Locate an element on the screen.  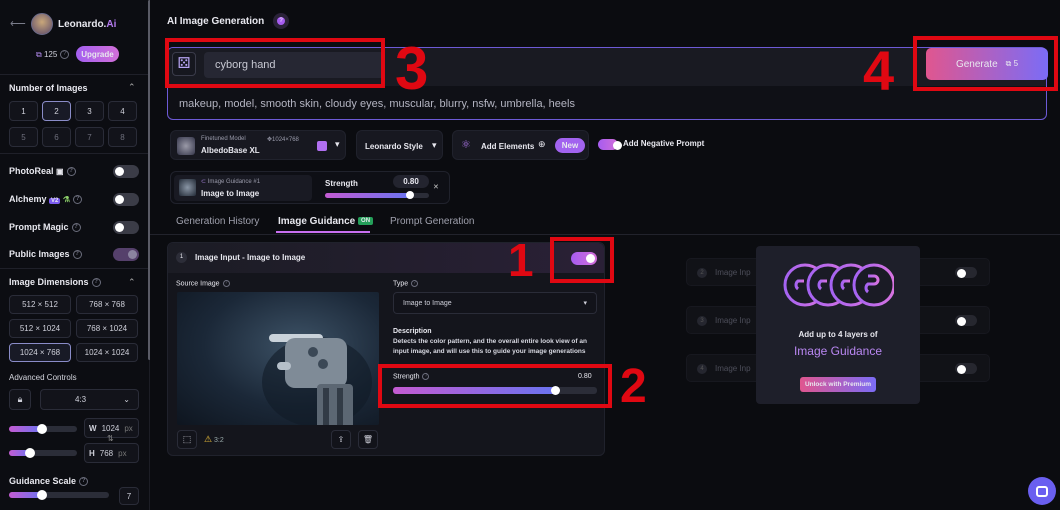
height-slider-knob is located at coordinates (30, 453).